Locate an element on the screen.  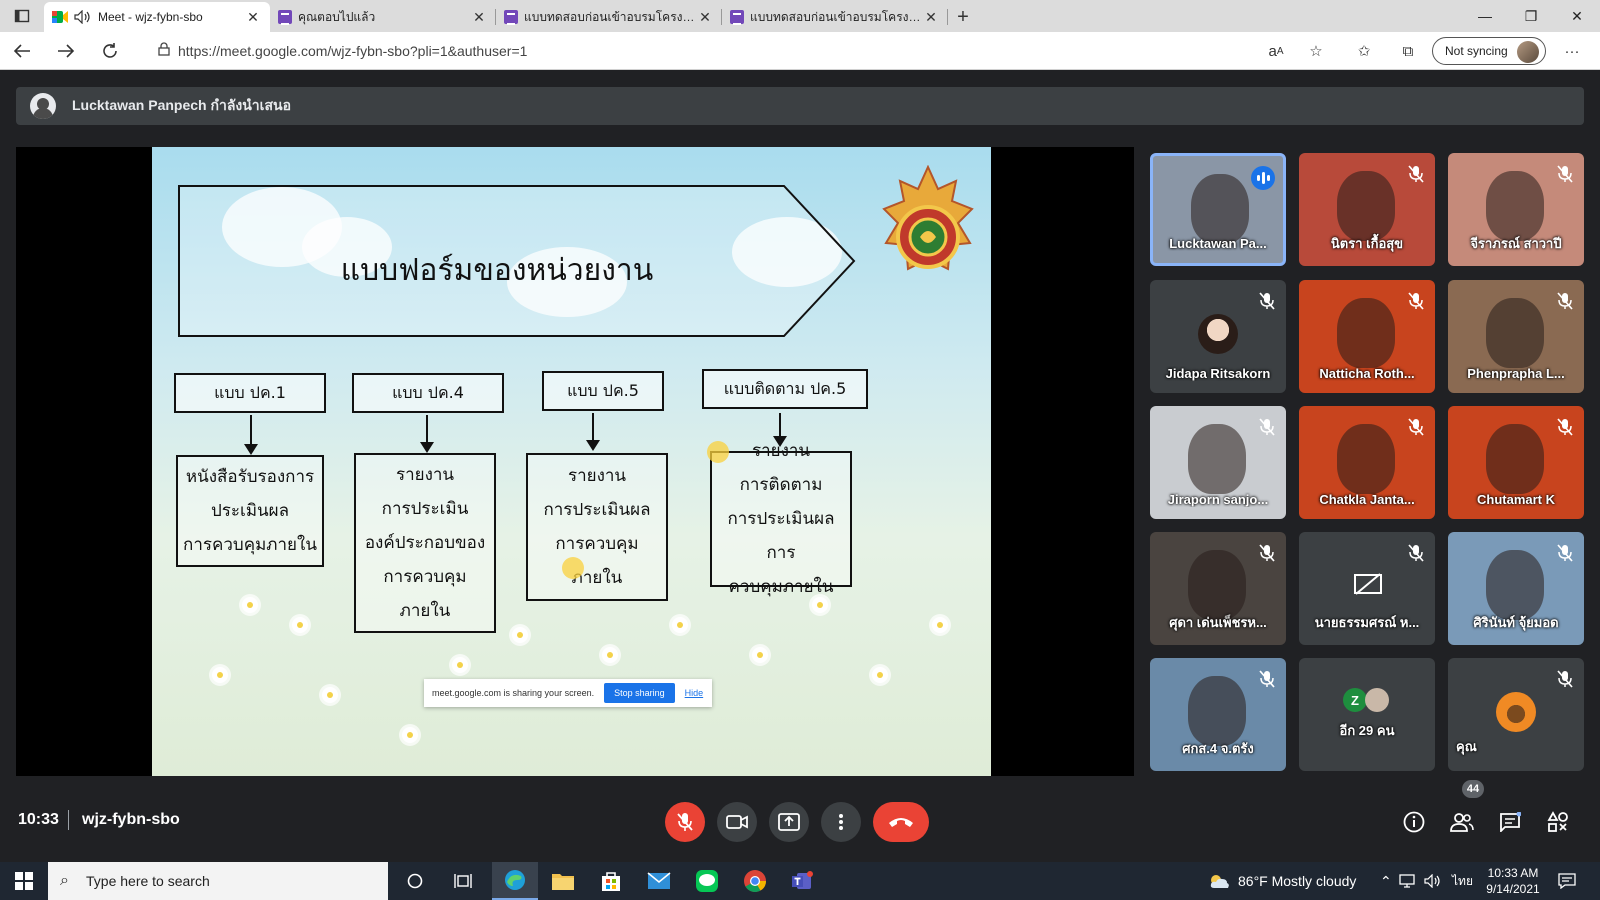
forward-button is located at coordinates (66, 51).